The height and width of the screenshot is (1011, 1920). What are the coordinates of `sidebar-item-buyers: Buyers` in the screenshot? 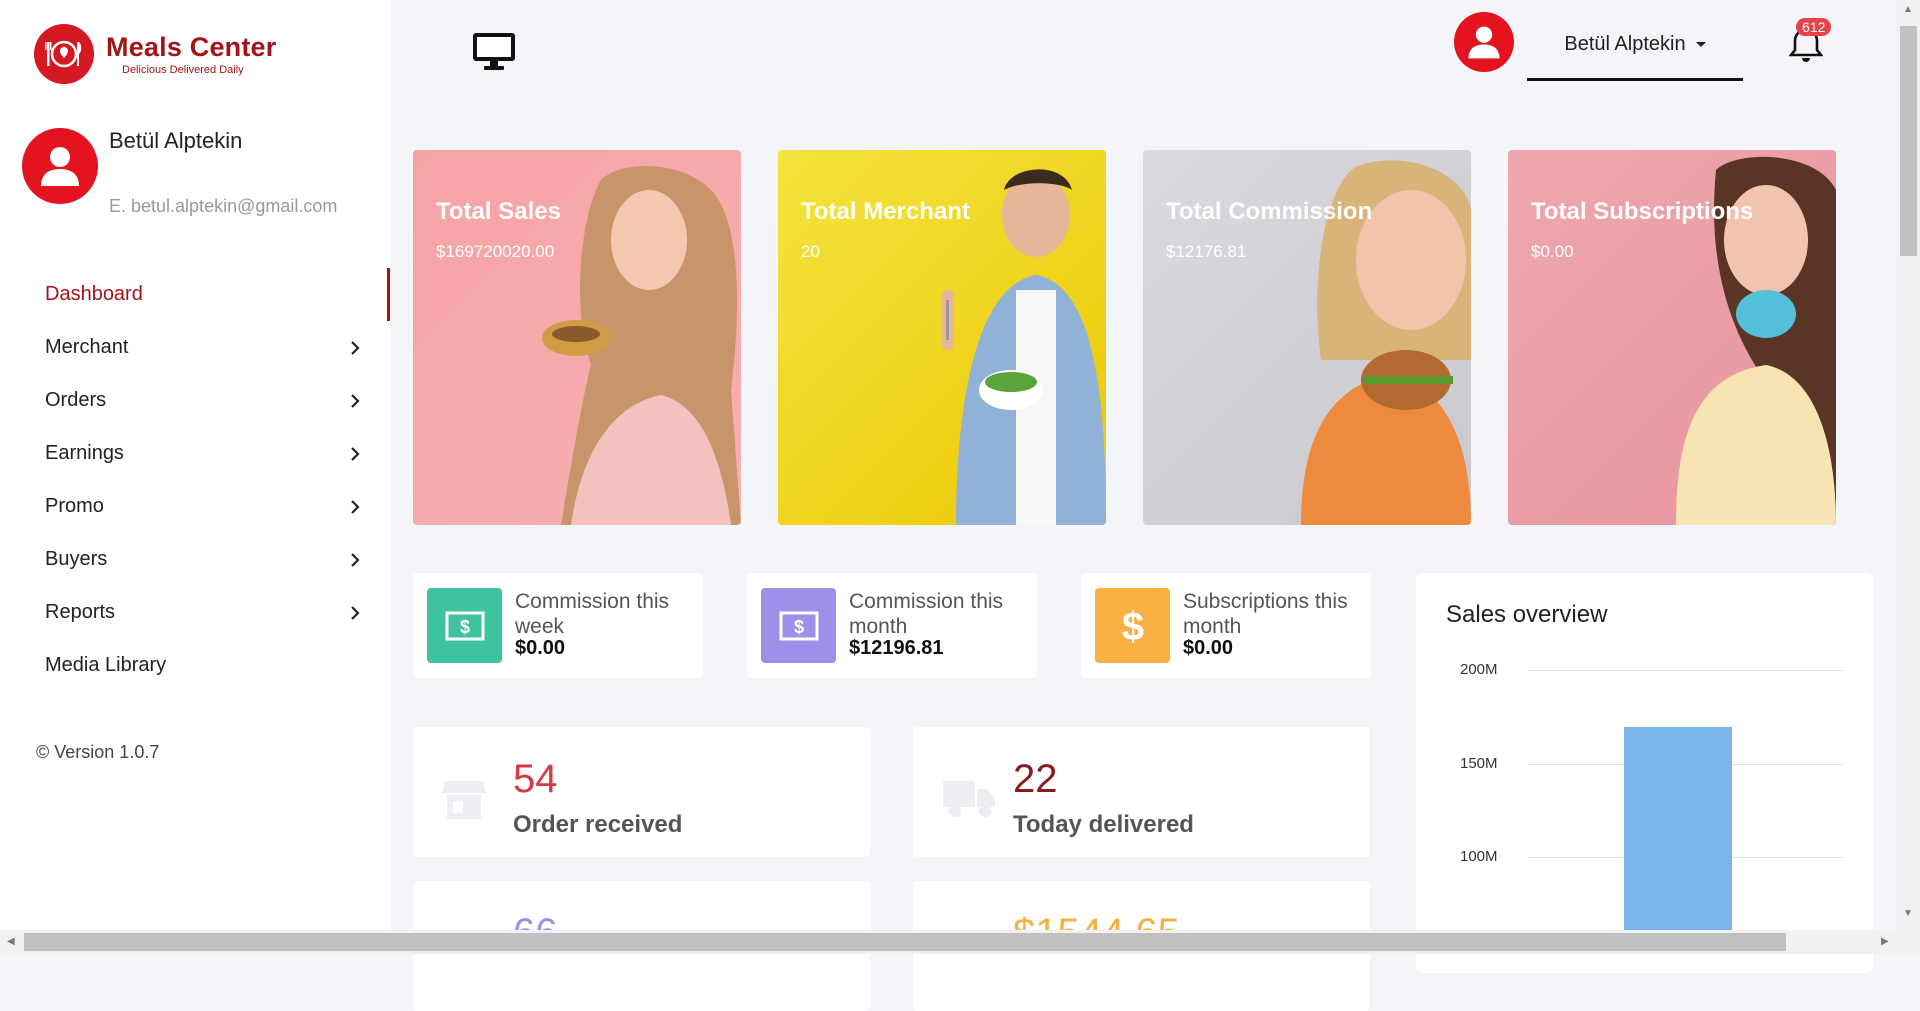 It's located at (195, 559).